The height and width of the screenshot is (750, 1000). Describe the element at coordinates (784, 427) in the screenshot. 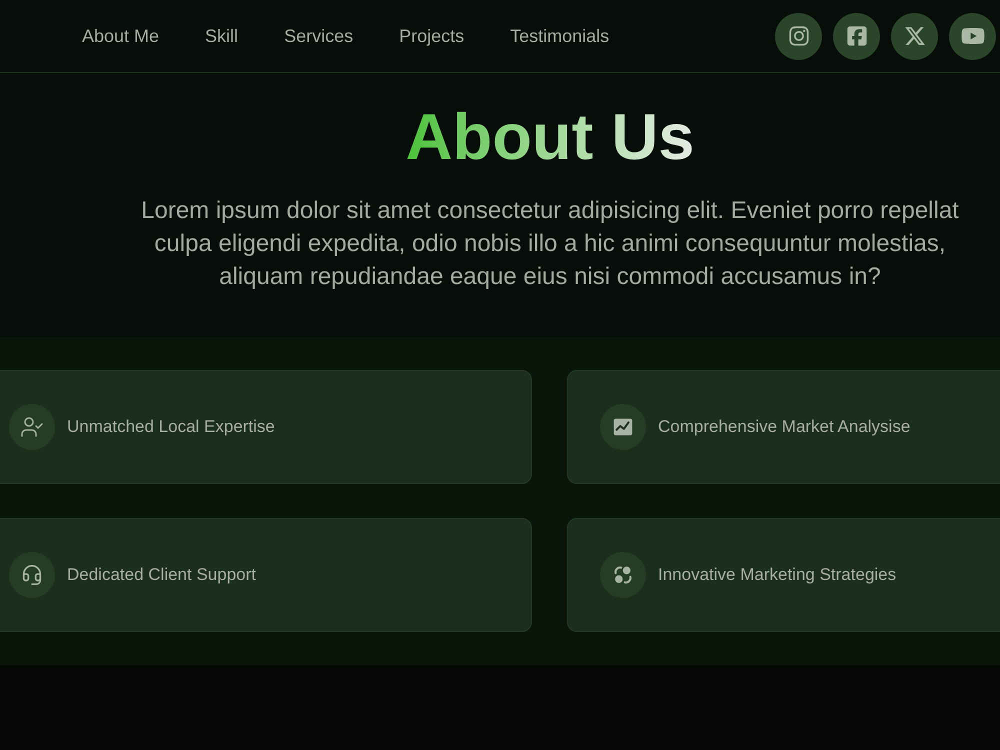

I see `feature-label: Comprehensive Market Analysise` at that location.